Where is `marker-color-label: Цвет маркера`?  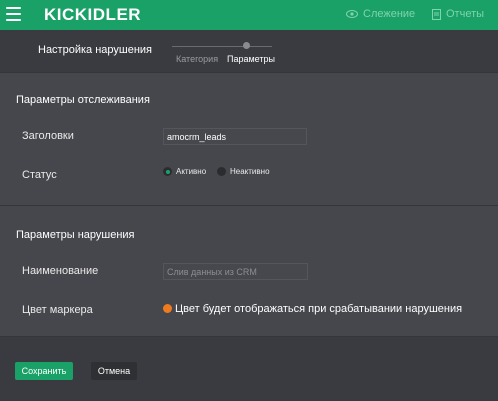 marker-color-label: Цвет маркера is located at coordinates (57, 310).